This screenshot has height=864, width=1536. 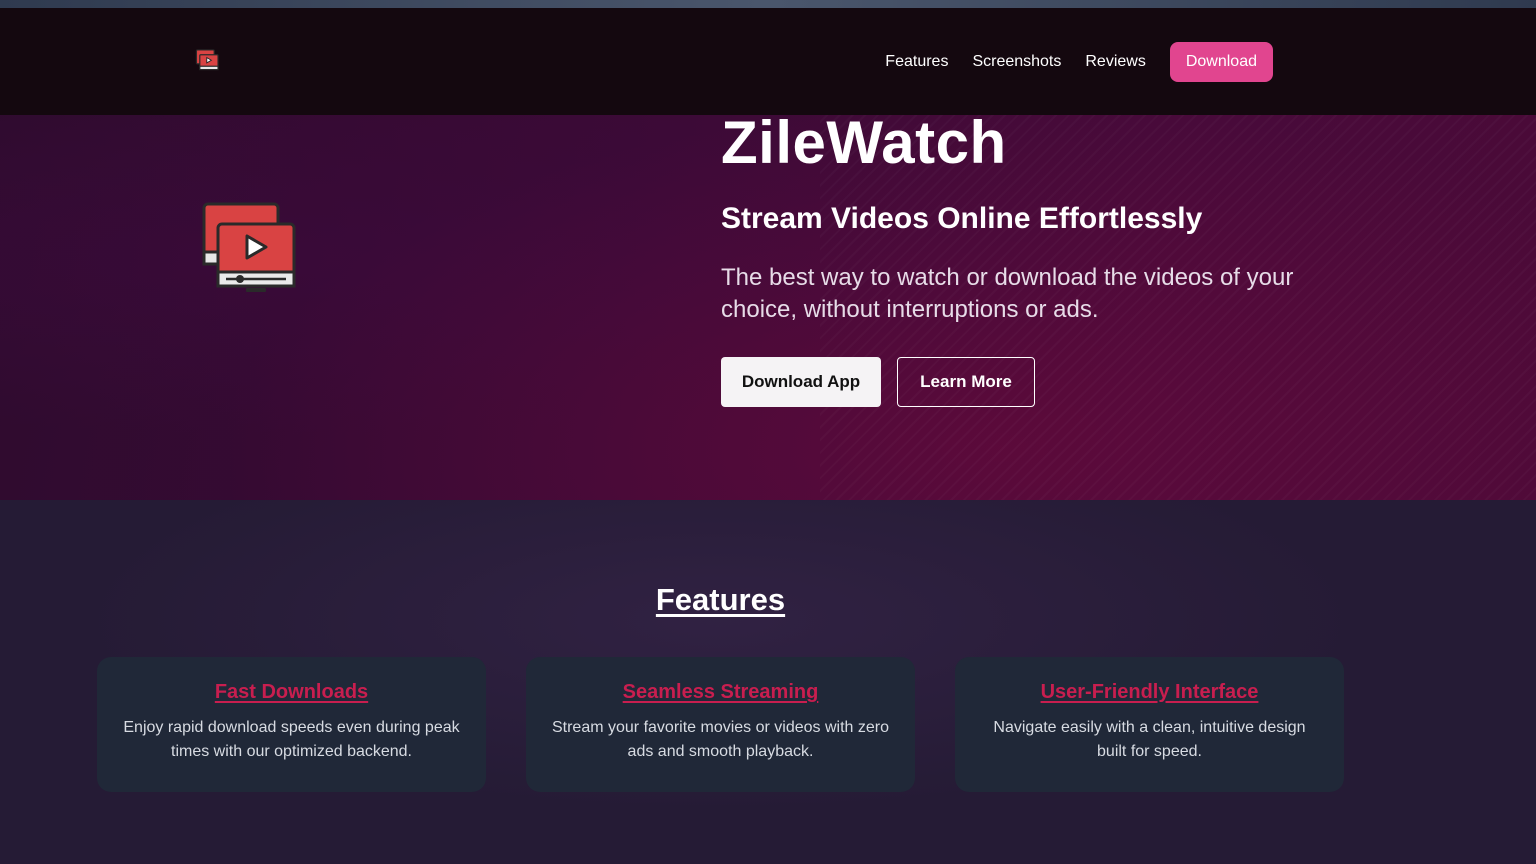 What do you see at coordinates (207, 60) in the screenshot?
I see `logo-icon` at bounding box center [207, 60].